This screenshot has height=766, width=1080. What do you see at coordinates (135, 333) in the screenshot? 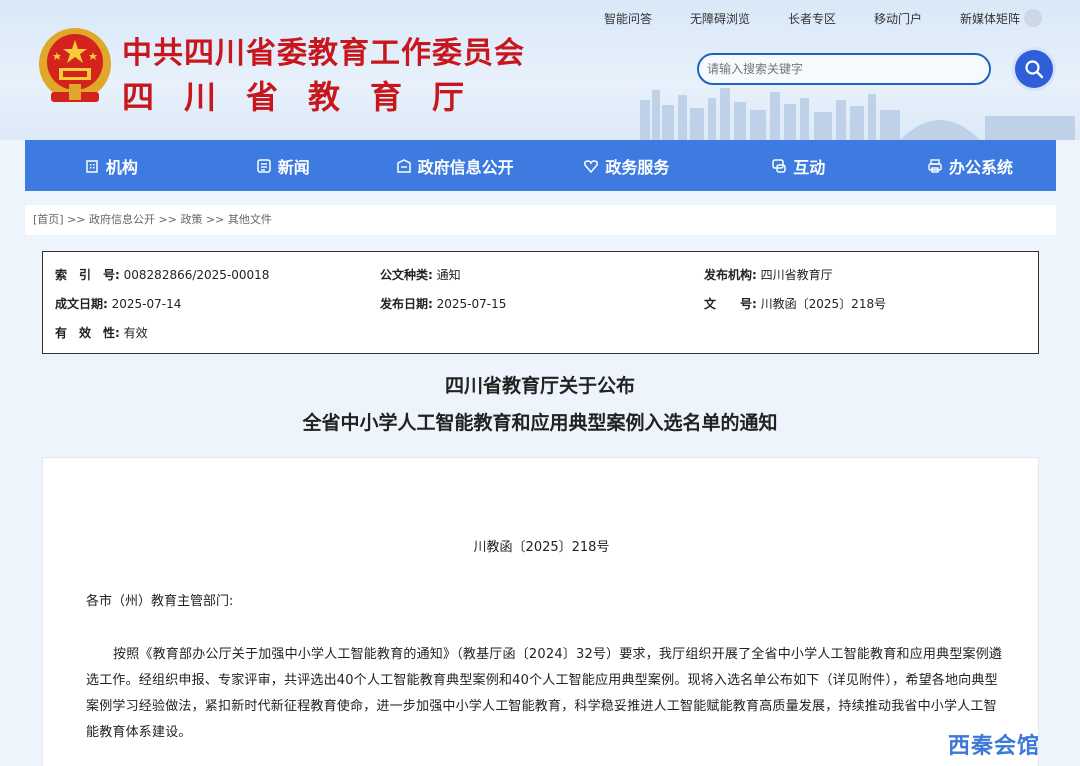
I see `meta-valid-value: 有效` at bounding box center [135, 333].